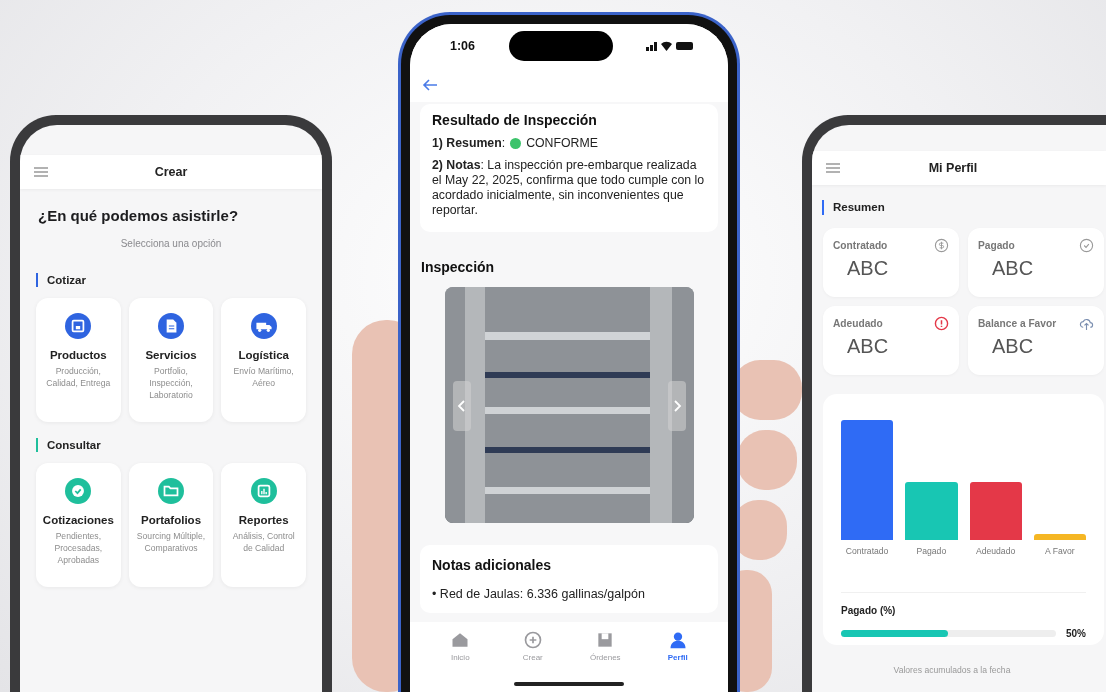 The width and height of the screenshot is (1106, 692). Describe the element at coordinates (263, 377) in the screenshot. I see `option-description: Envío Marítimo, Aéreo` at that location.